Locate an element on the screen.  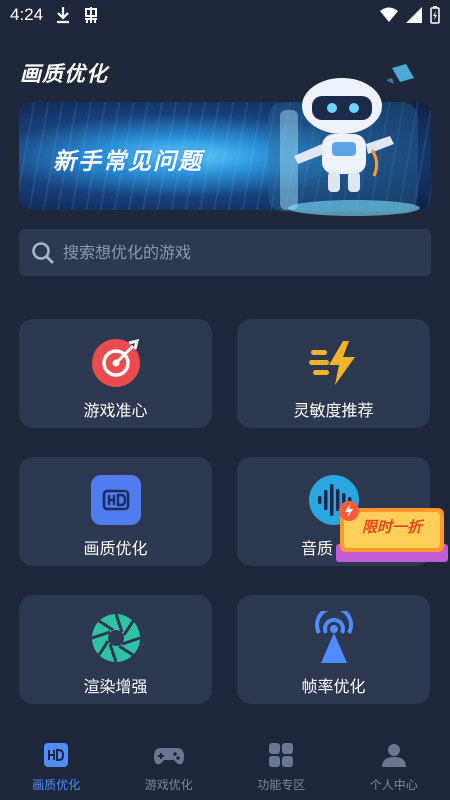
cell-signal-icon is located at coordinates (414, 15).